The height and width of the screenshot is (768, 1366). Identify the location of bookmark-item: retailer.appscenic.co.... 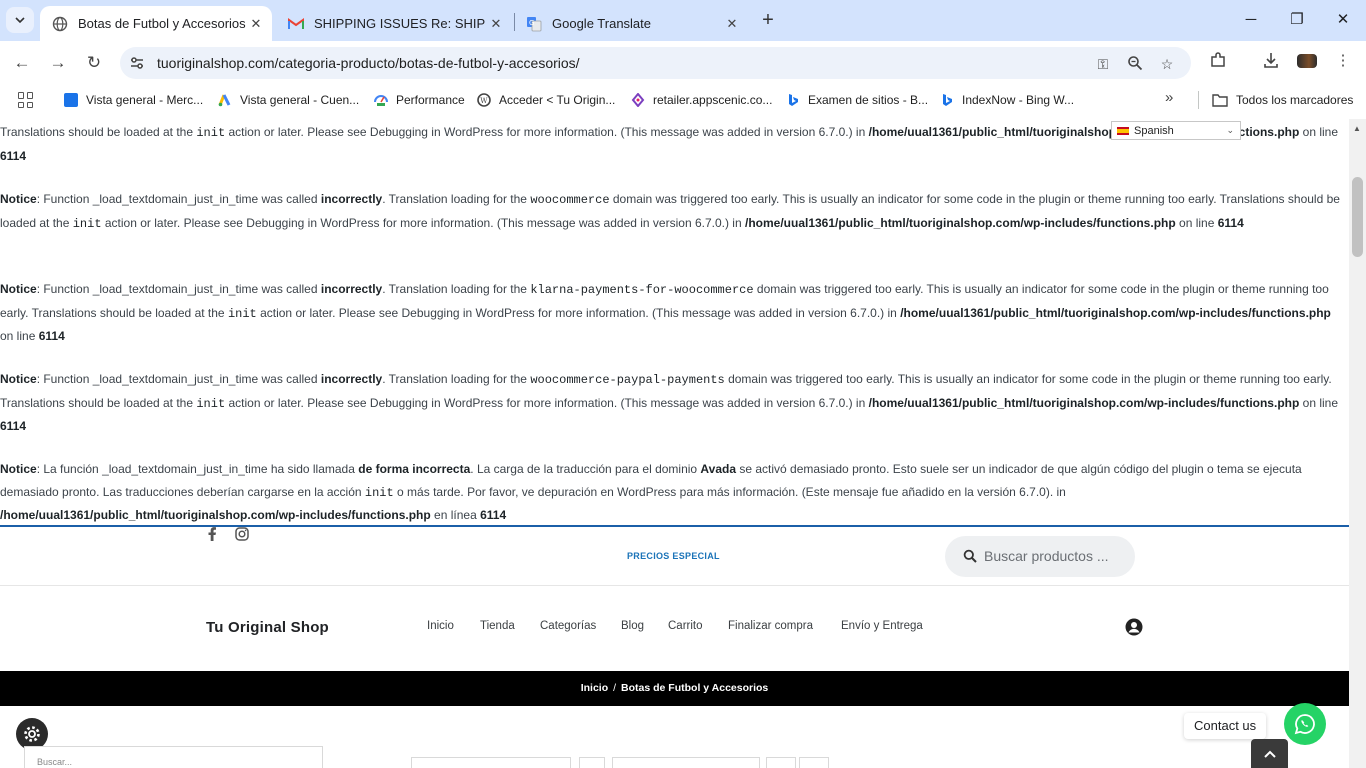
(701, 100).